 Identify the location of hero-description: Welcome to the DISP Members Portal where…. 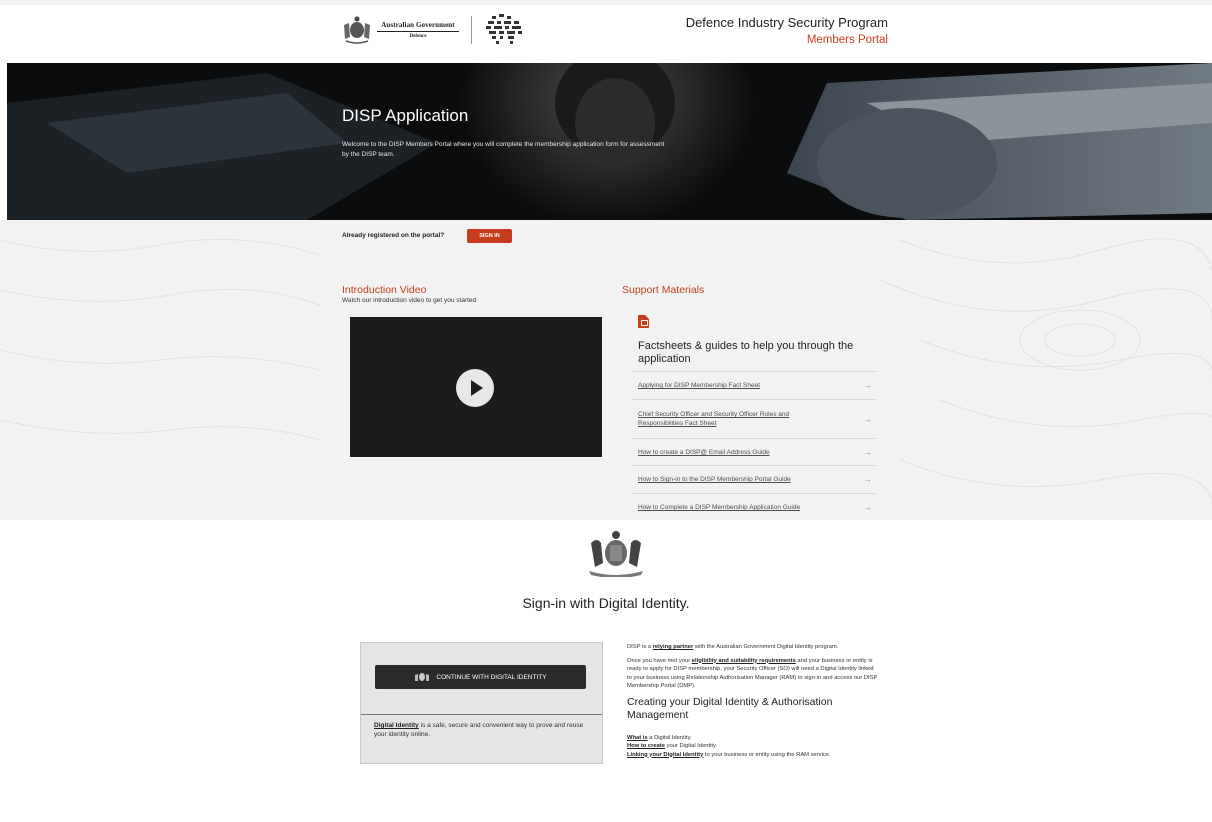
(503, 149).